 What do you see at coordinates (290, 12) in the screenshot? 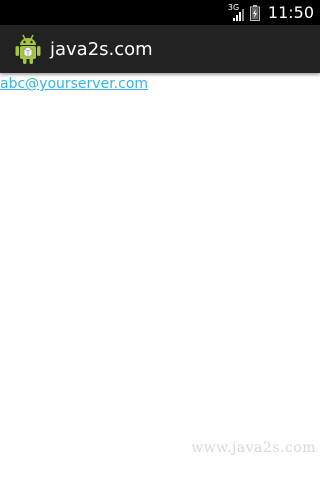
I see `status-clock: 11:50` at bounding box center [290, 12].